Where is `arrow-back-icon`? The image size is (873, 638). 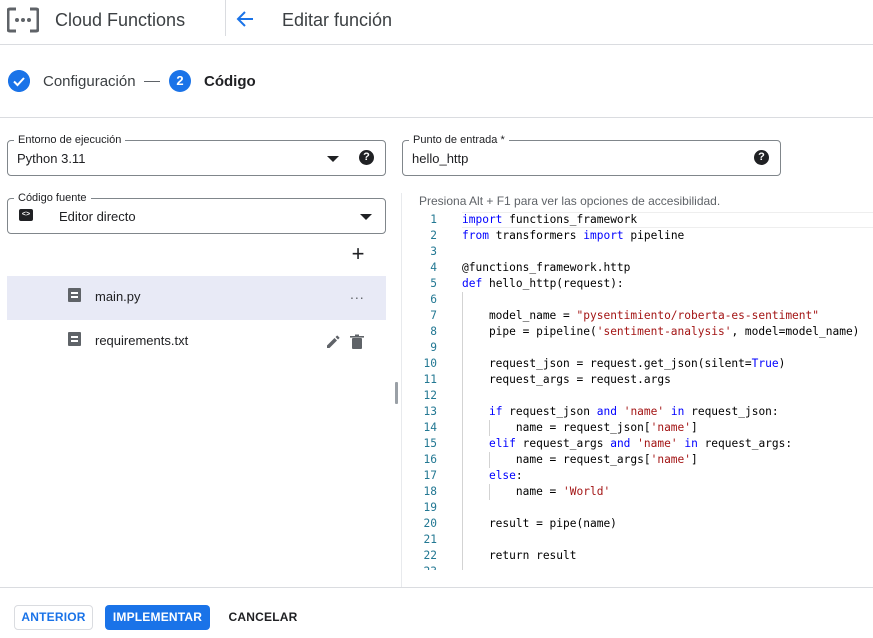 arrow-back-icon is located at coordinates (246, 19).